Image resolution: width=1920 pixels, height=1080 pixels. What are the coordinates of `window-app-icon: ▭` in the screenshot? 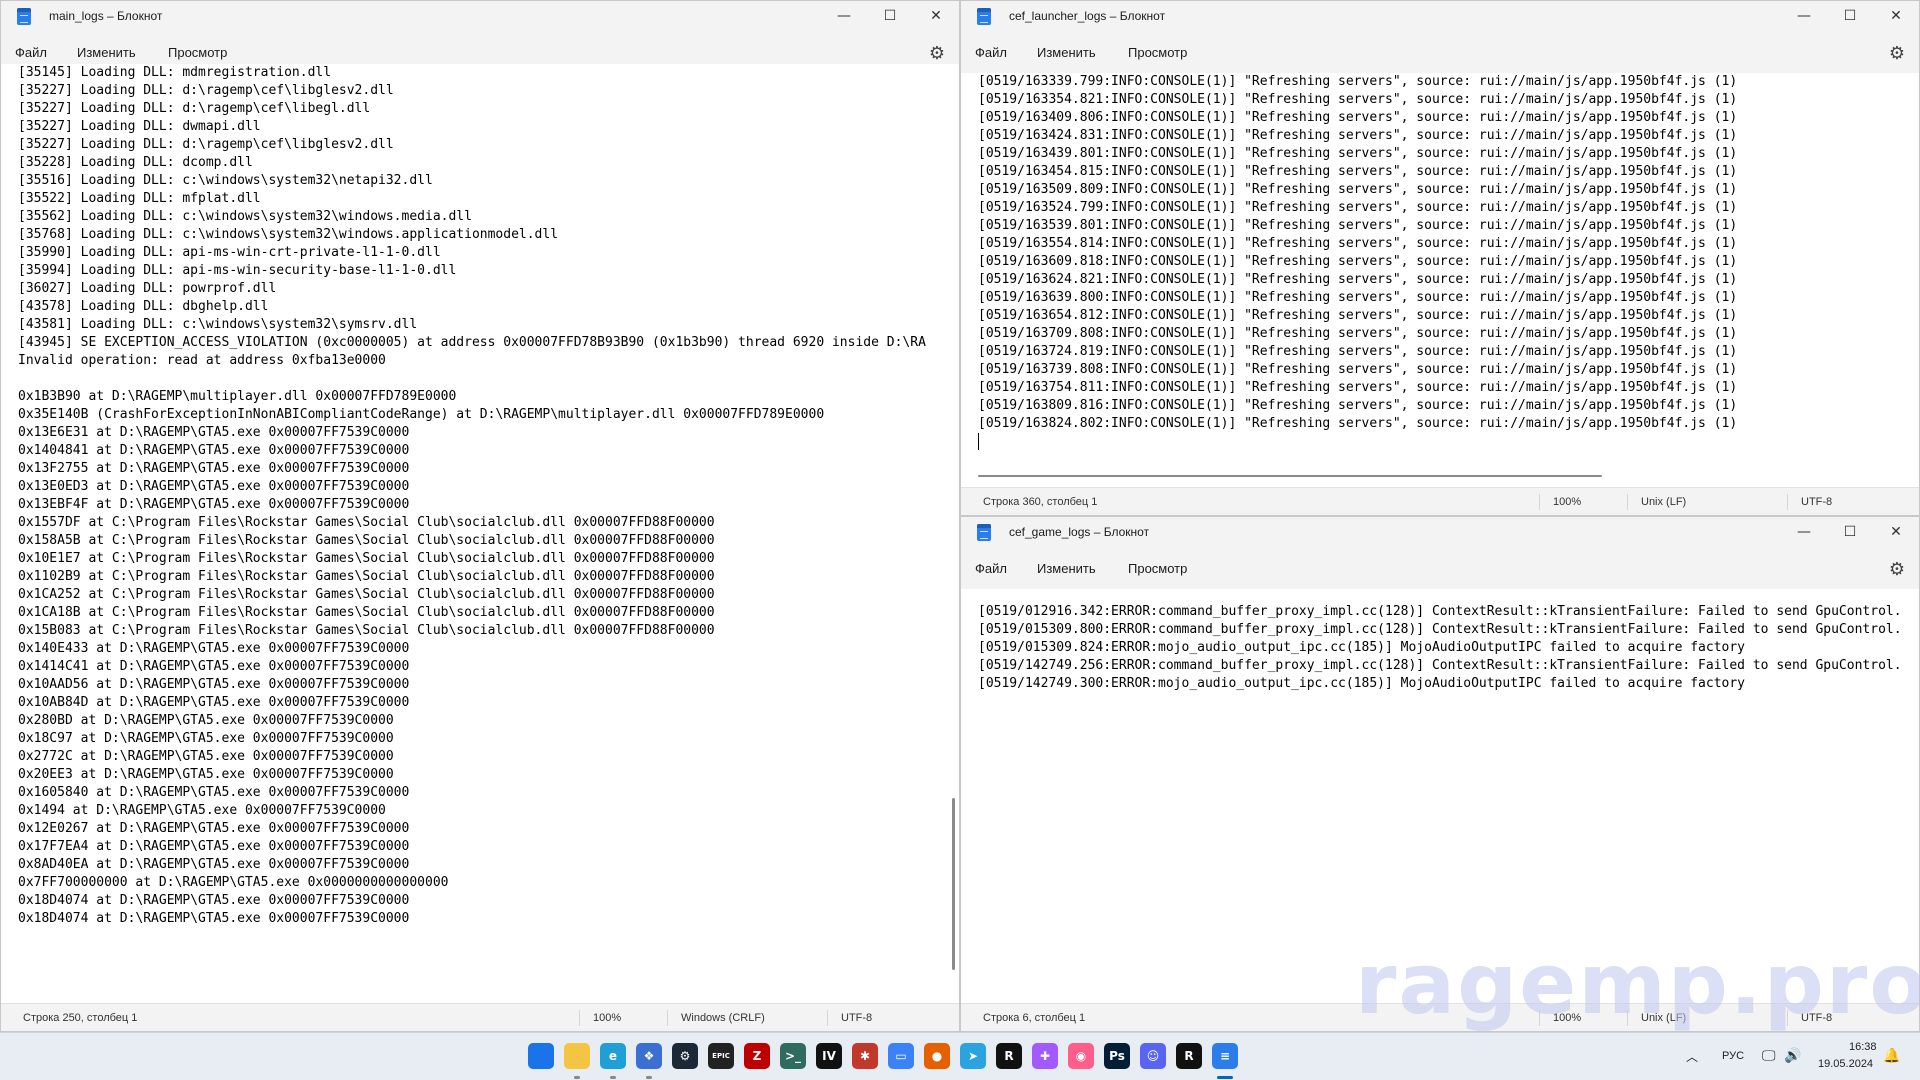 It's located at (901, 1056).